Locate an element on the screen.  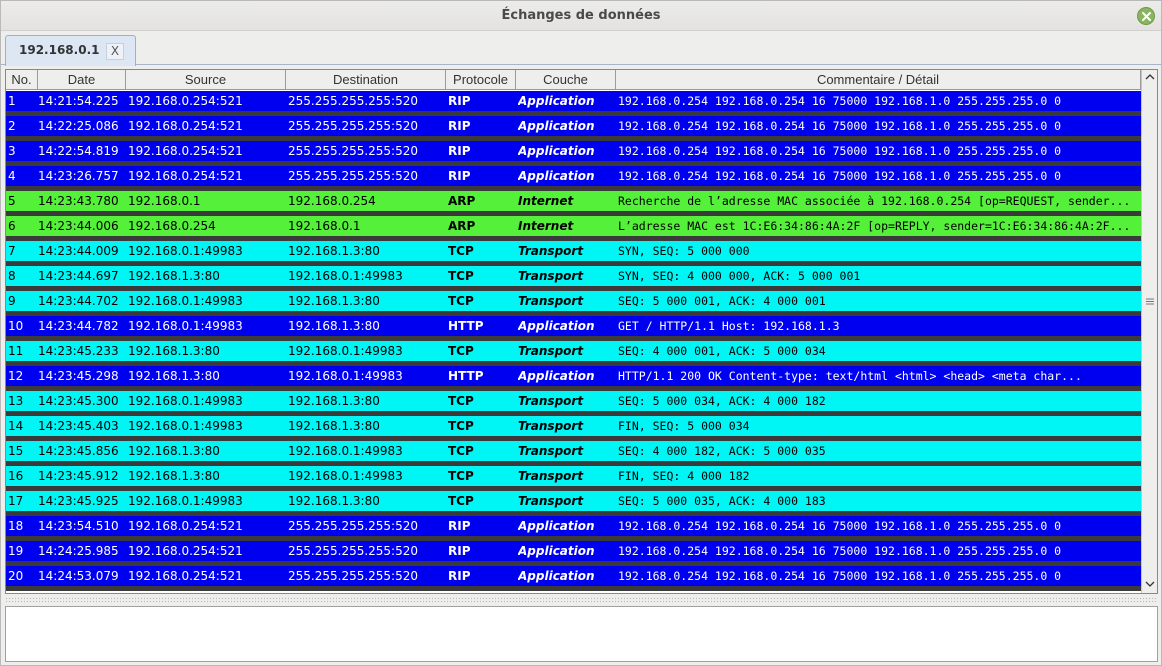
column-header-source: Source is located at coordinates (206, 80).